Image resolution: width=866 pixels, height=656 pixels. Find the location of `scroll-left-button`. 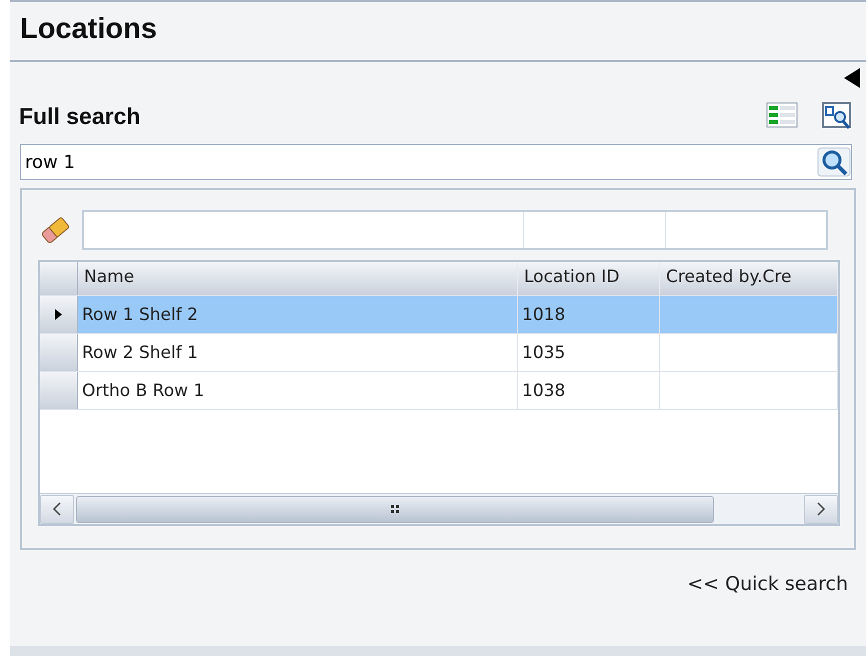

scroll-left-button is located at coordinates (57, 509).